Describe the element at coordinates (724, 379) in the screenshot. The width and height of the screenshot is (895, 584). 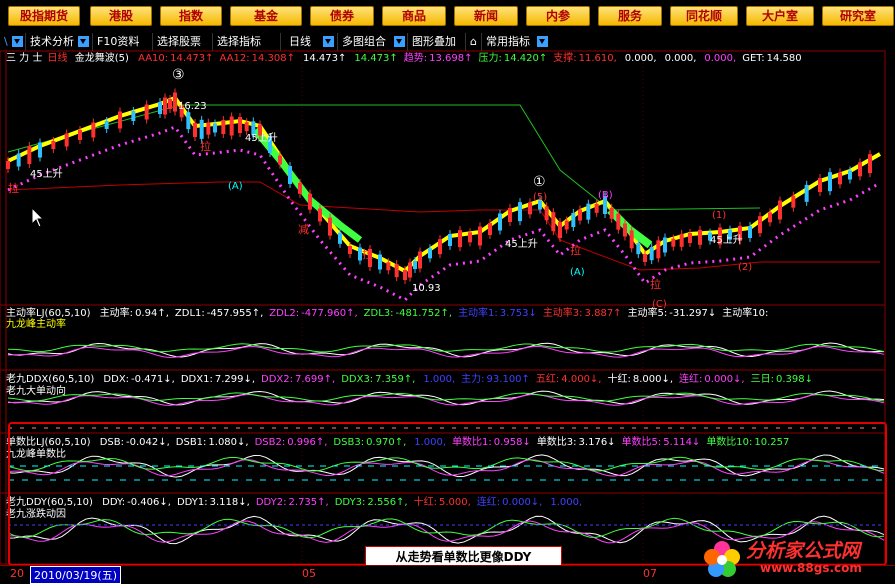
I see `panel2-param-value: 0.000↓,` at that location.